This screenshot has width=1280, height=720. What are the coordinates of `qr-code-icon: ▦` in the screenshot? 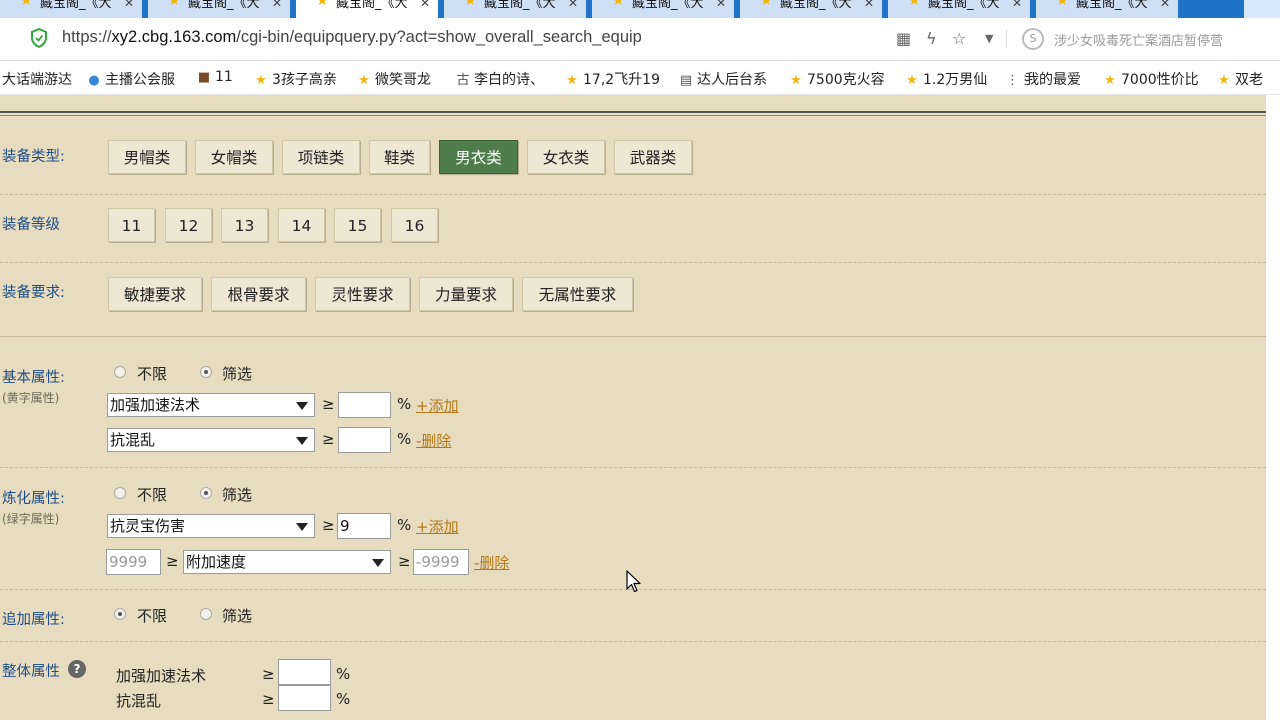 It's located at (903, 38).